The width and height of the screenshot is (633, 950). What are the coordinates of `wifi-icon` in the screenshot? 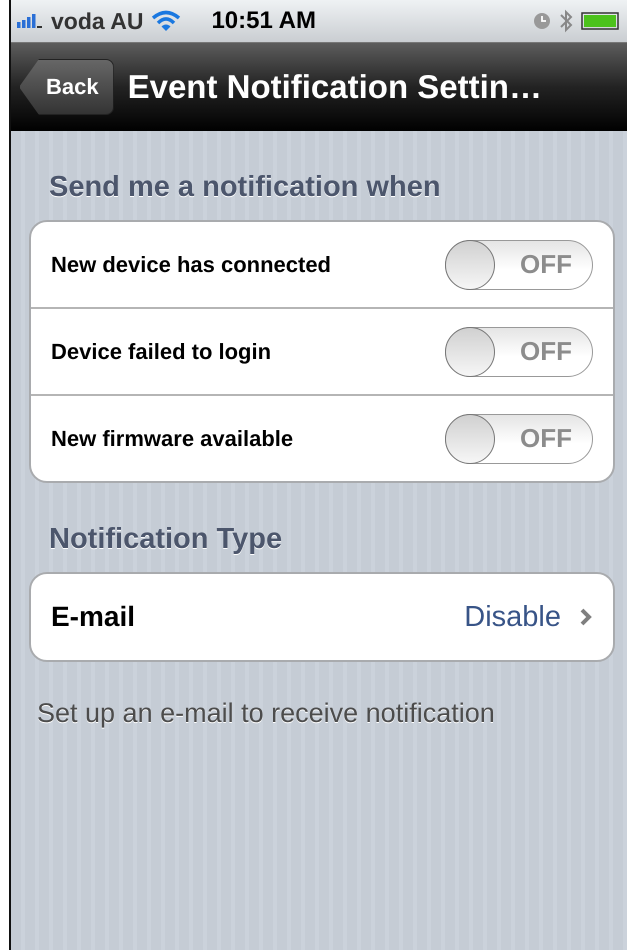 It's located at (166, 21).